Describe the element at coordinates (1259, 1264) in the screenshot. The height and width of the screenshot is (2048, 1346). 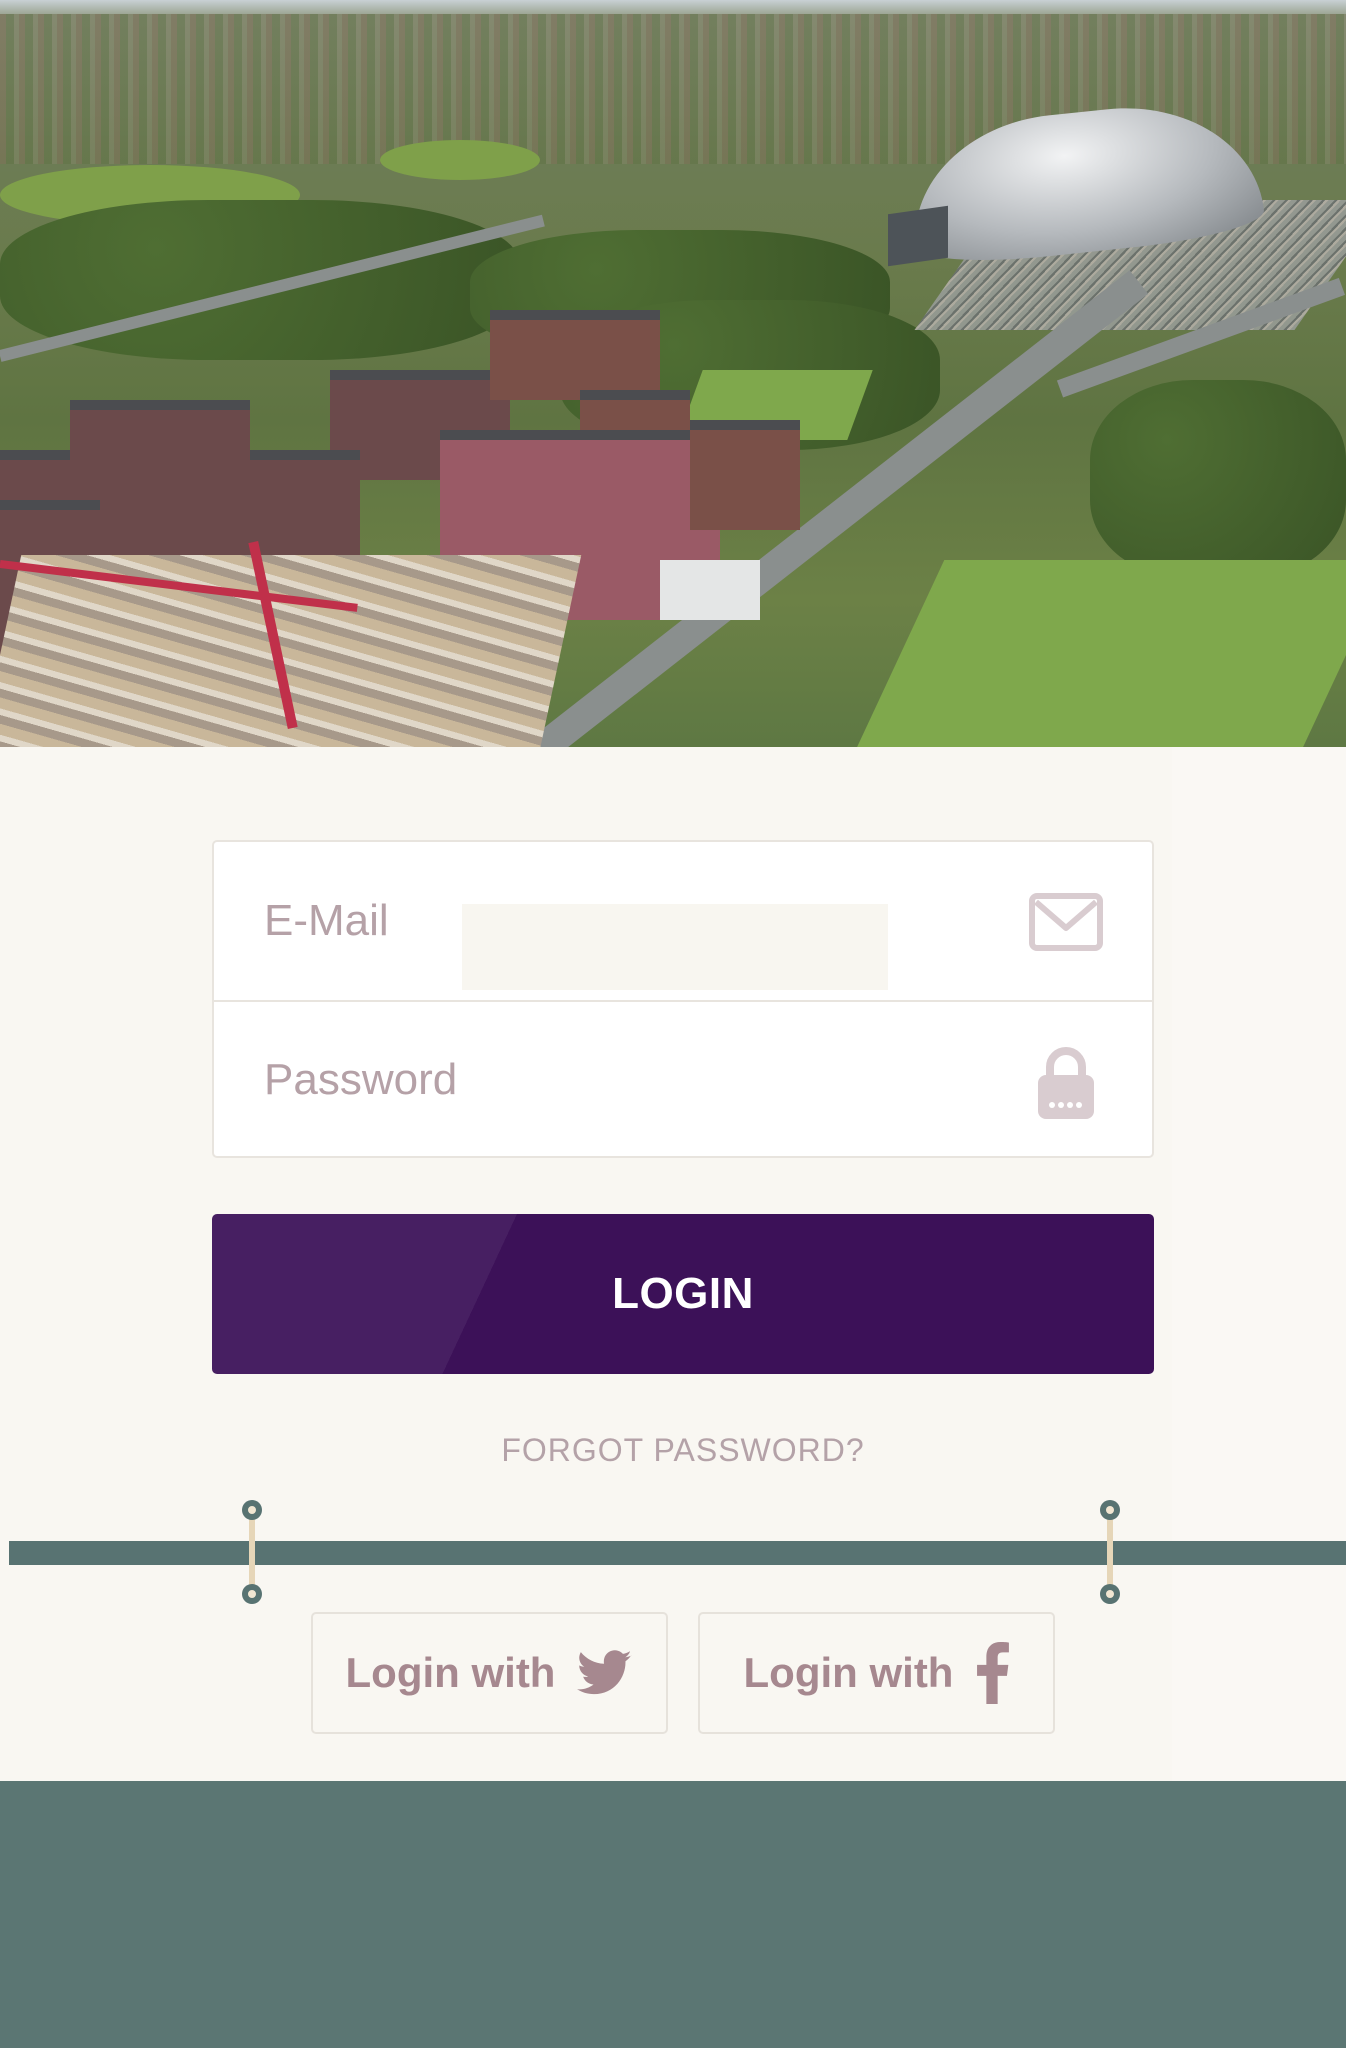
I see `panel-side-shade` at that location.